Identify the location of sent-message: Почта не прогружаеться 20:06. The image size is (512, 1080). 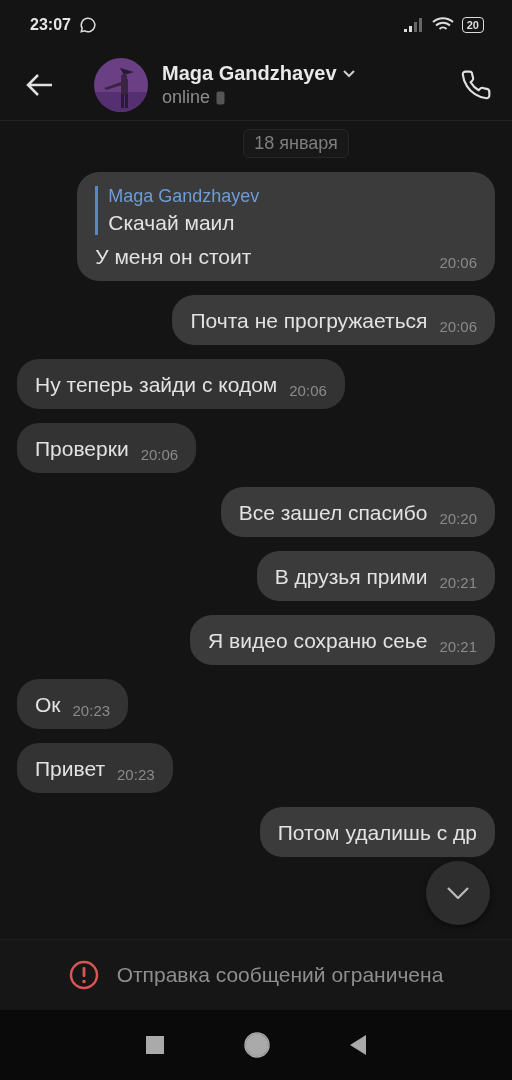
(333, 320).